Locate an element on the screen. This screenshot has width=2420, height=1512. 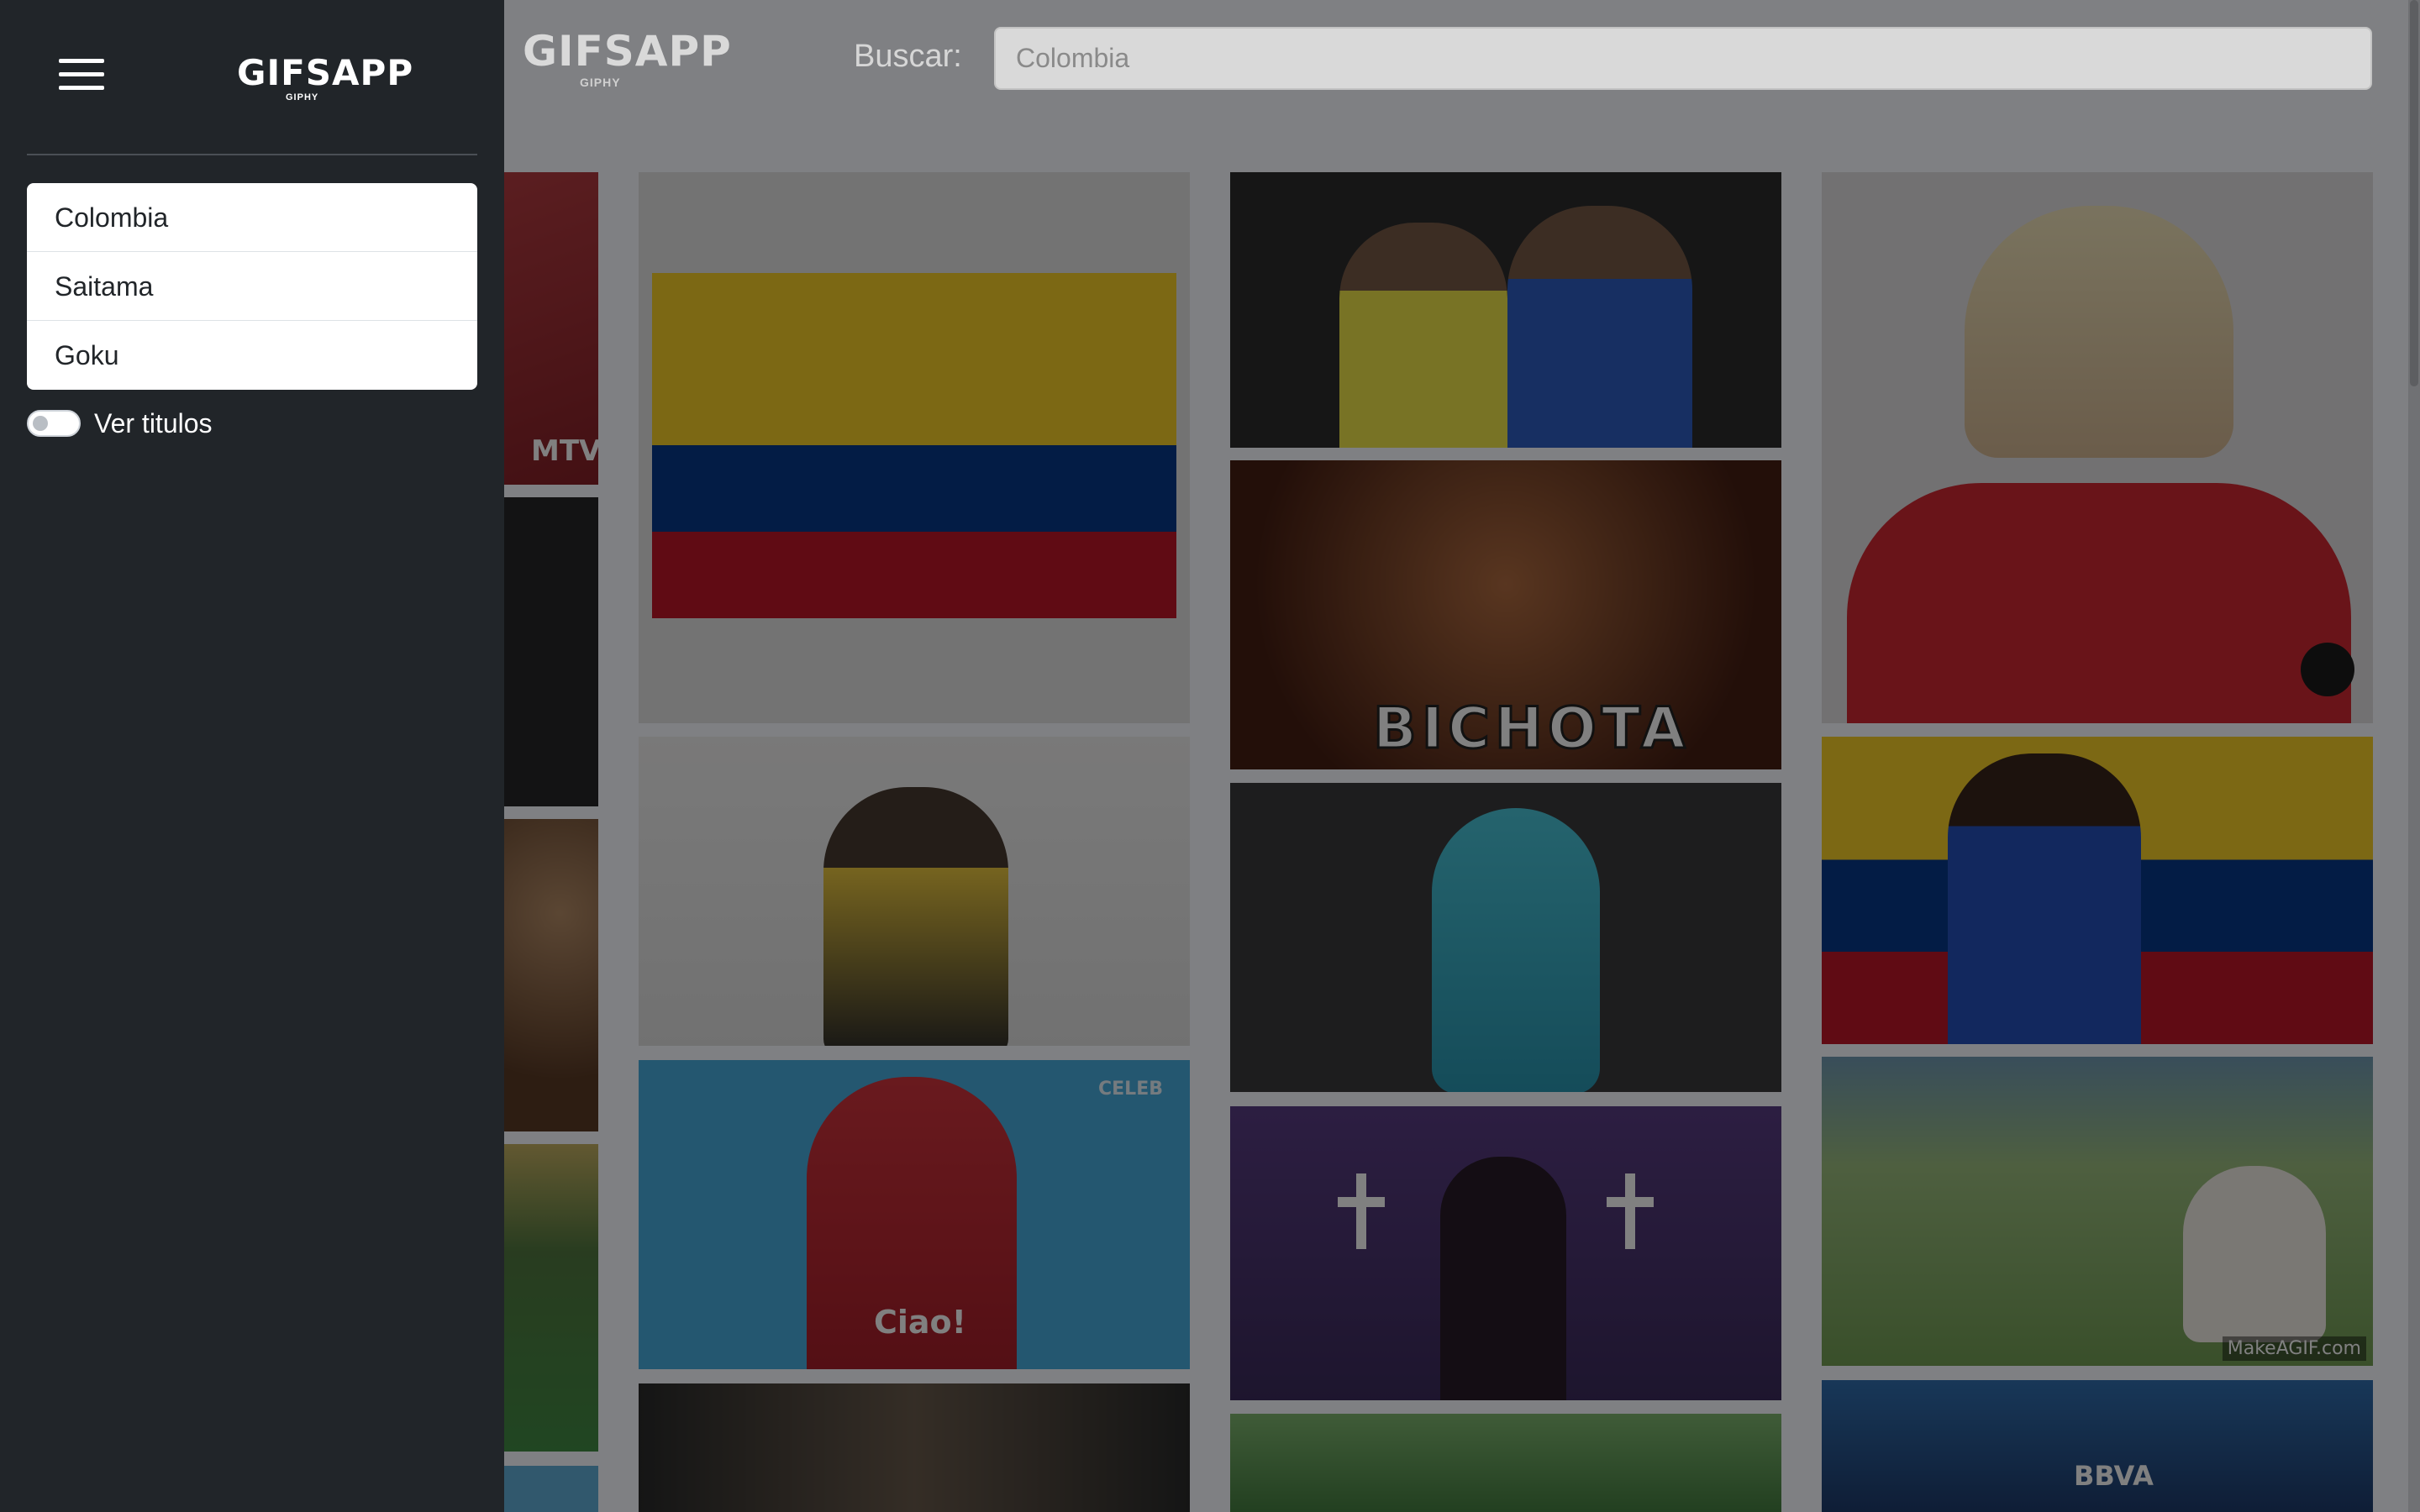
celeb-watermark: CELEB is located at coordinates (1131, 1089).